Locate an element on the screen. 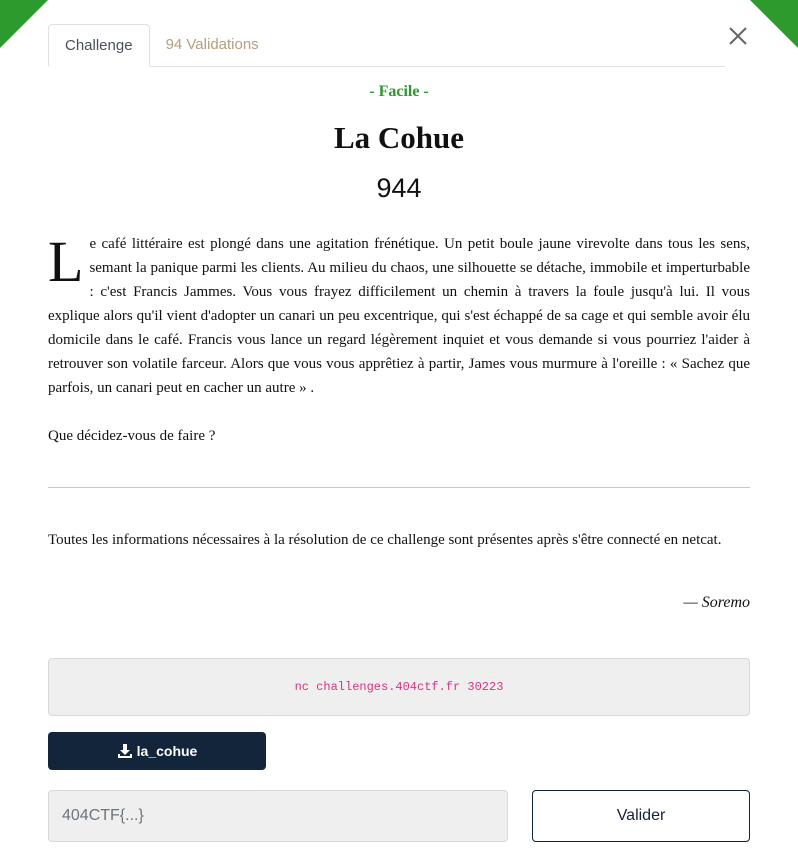  download-icon is located at coordinates (124, 751).